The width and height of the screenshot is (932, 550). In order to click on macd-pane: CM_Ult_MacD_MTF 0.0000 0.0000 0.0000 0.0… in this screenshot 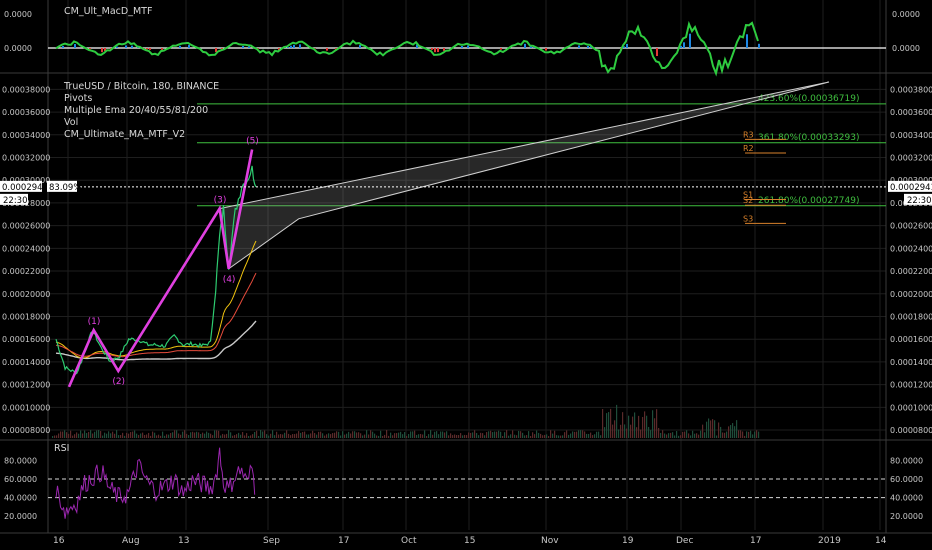, I will do `click(462, 41)`.